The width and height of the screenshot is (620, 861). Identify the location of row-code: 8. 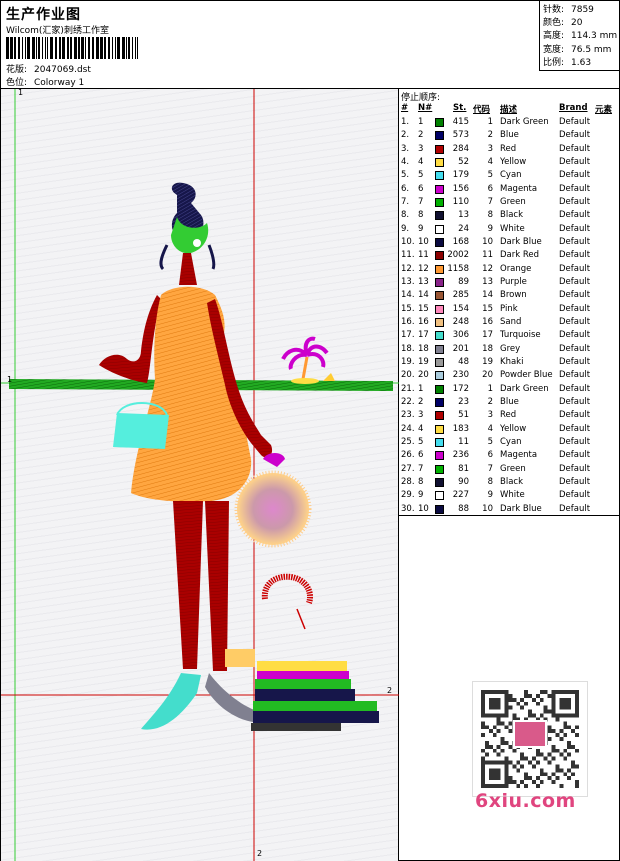
(490, 481).